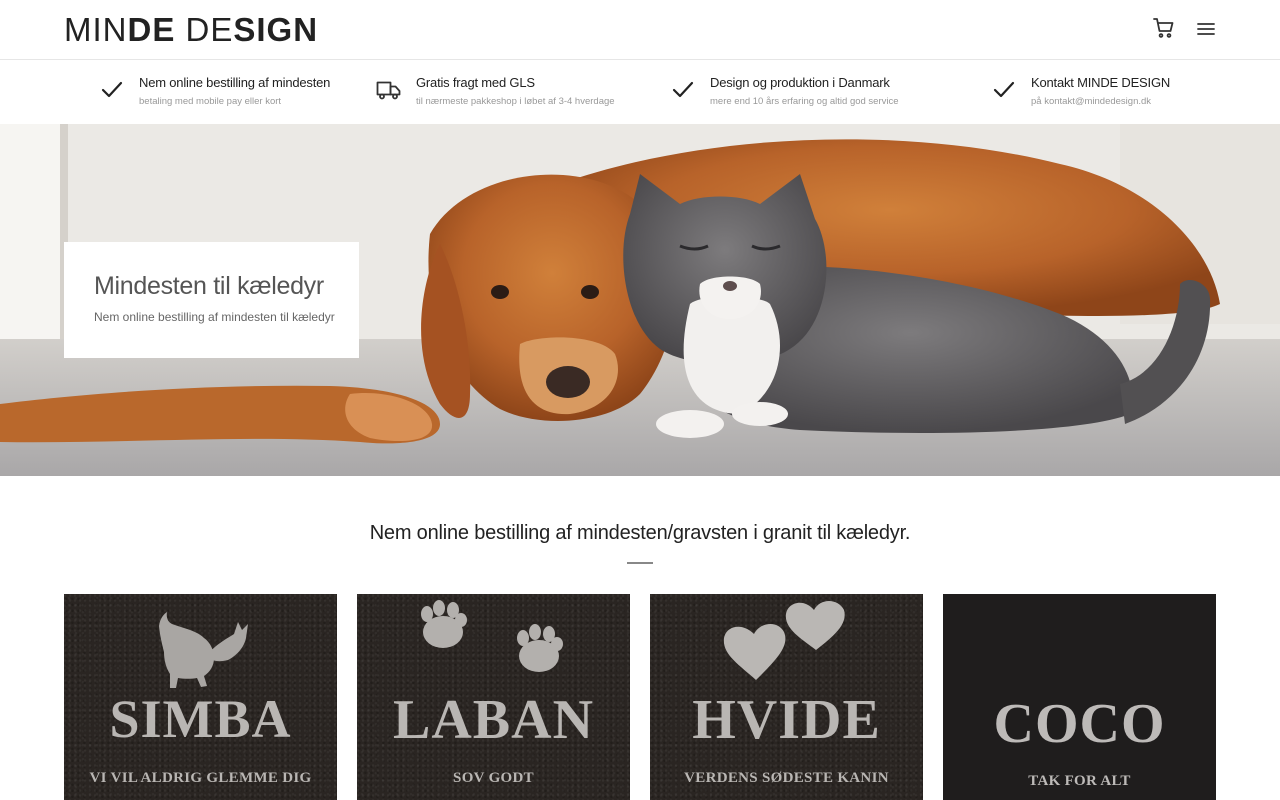  Describe the element at coordinates (389, 90) in the screenshot. I see `truck-icon` at that location.